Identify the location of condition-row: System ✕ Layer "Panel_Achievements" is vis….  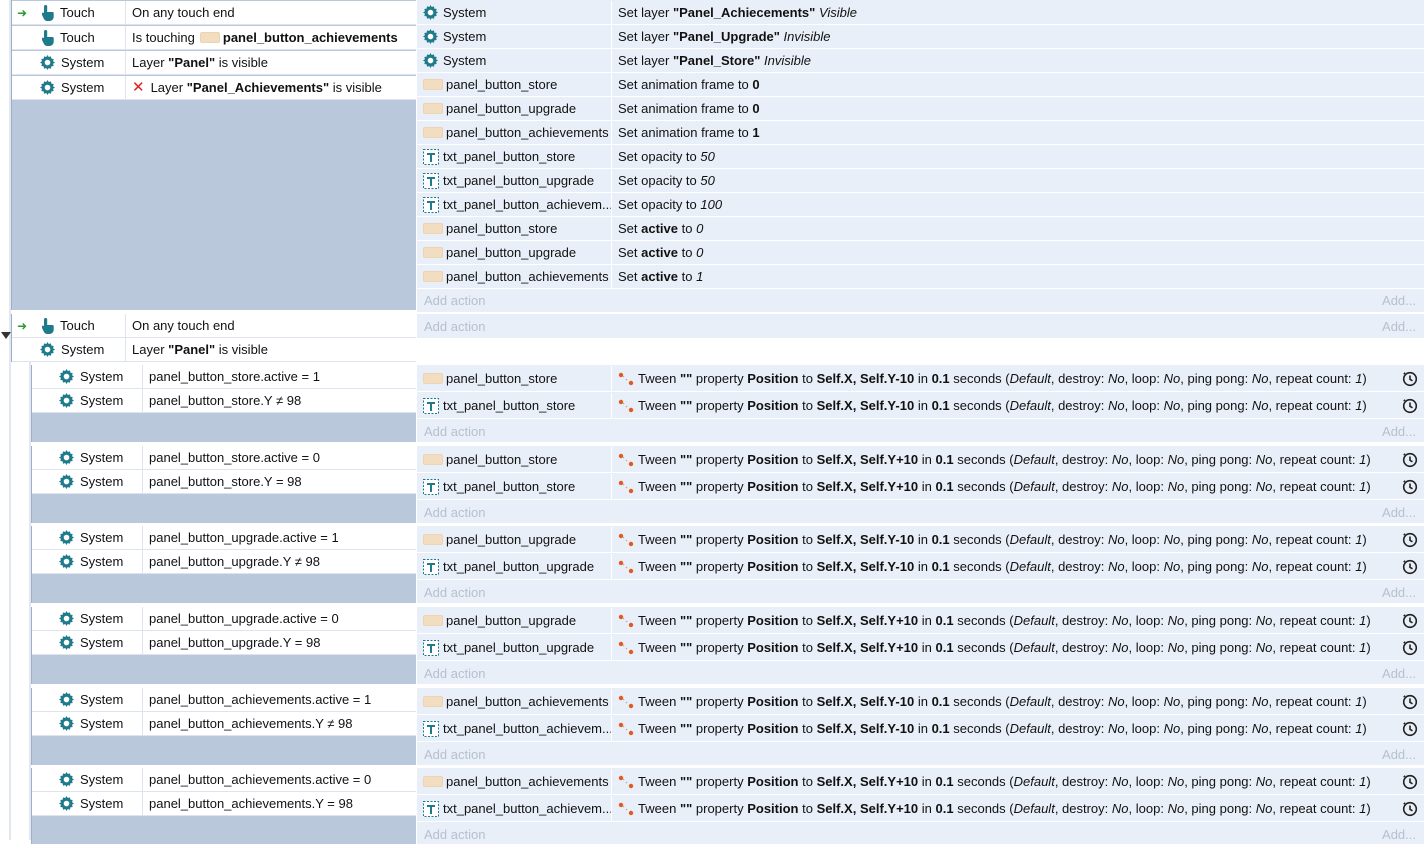
(214, 88).